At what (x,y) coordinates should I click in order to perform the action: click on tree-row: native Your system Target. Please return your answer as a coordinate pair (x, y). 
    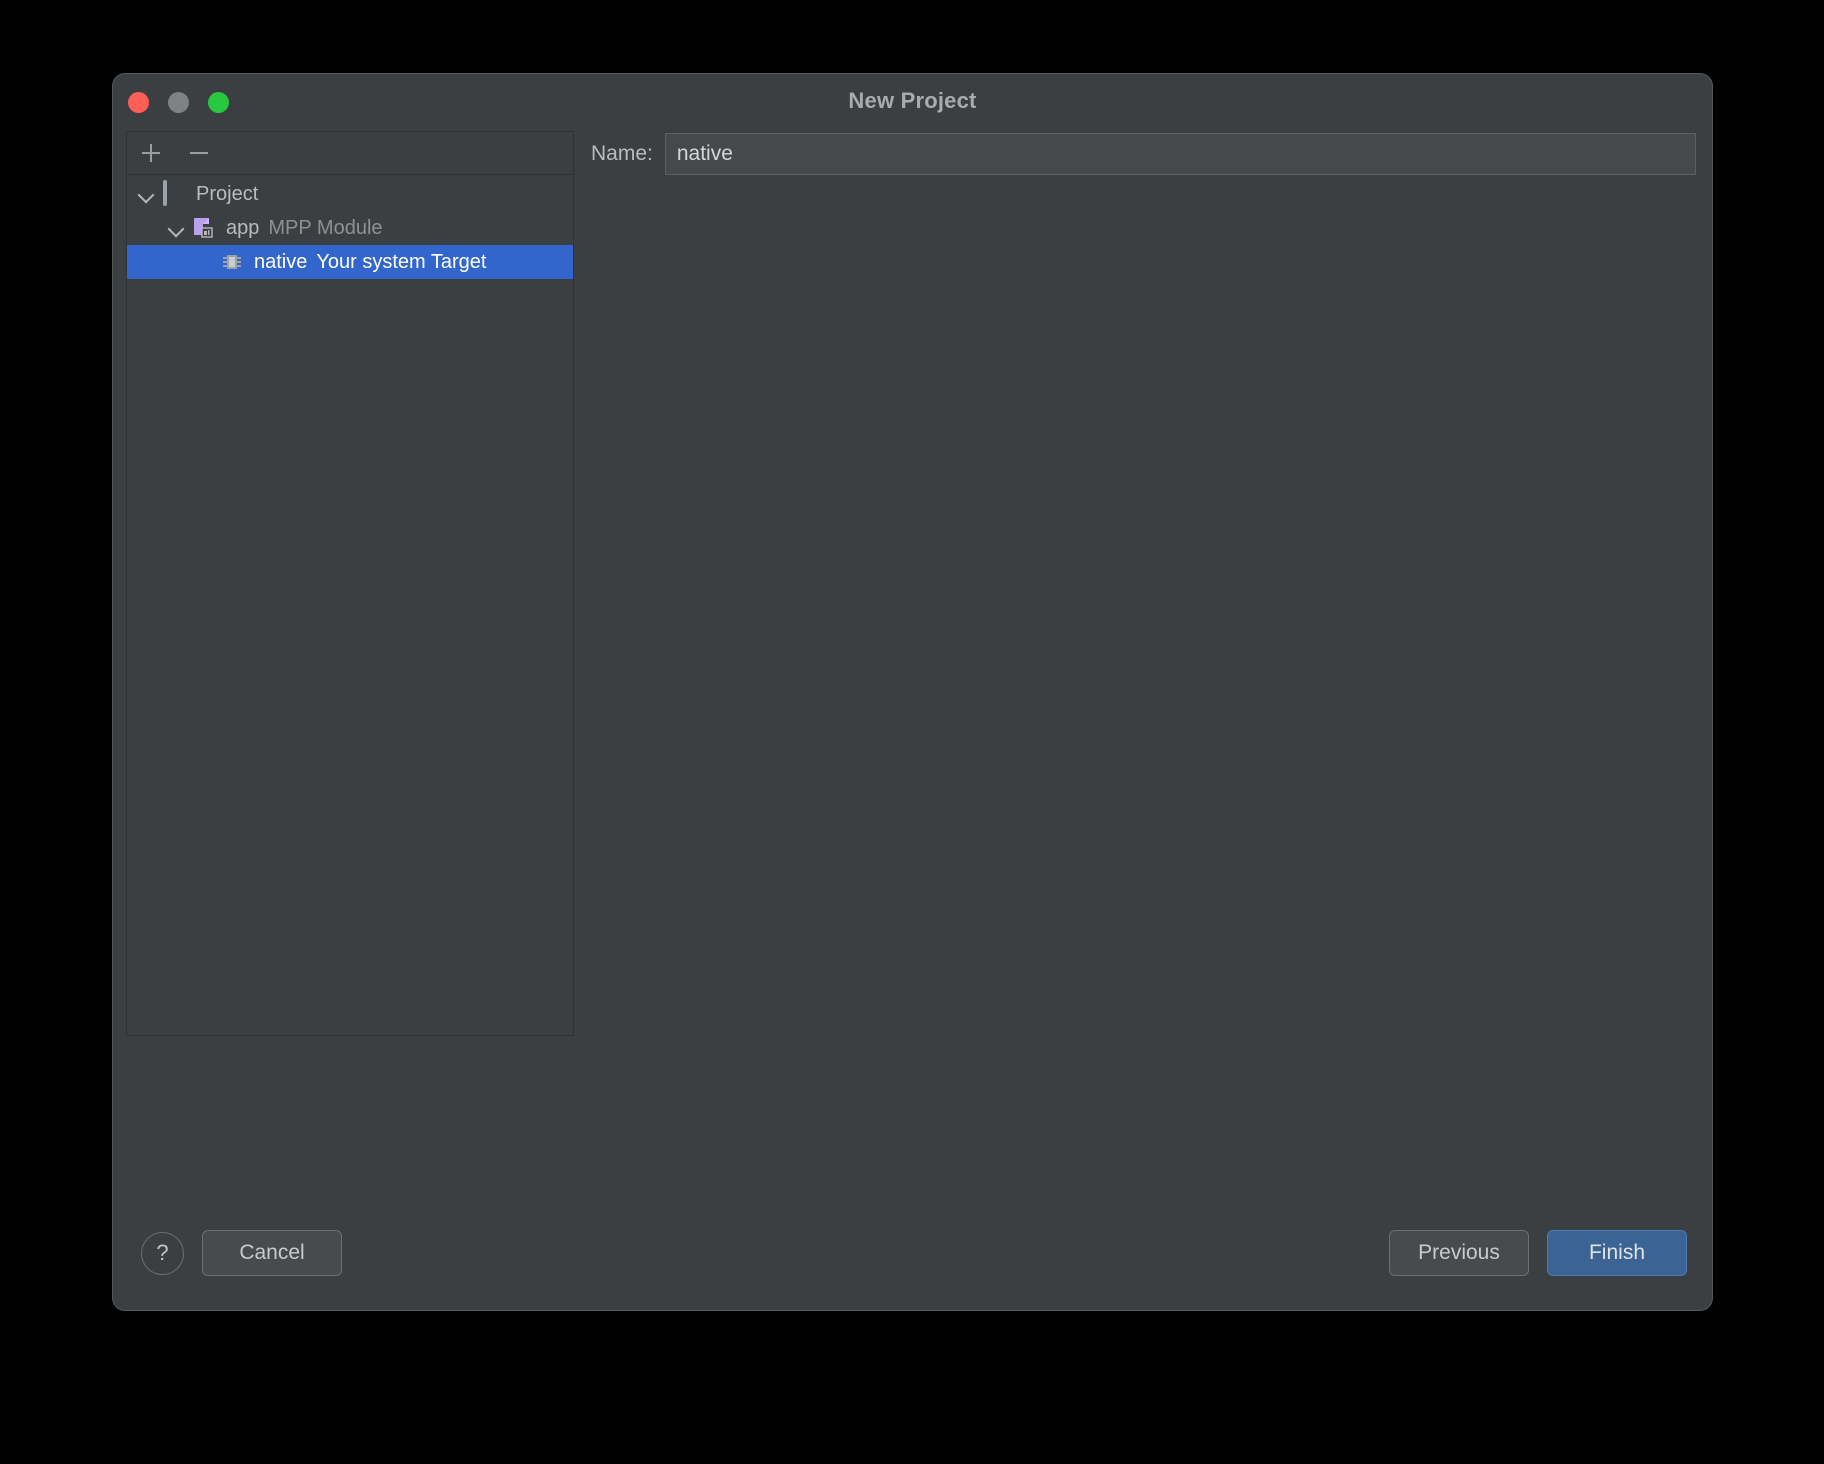
    Looking at the image, I should click on (350, 262).